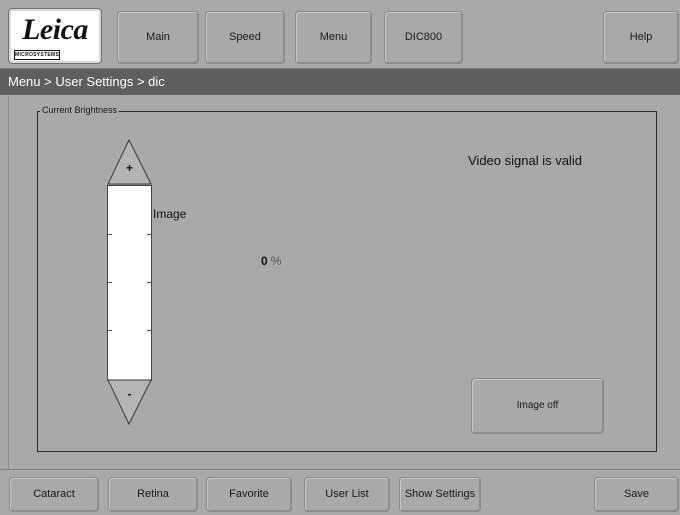  I want to click on retina-button: Retina, so click(153, 494).